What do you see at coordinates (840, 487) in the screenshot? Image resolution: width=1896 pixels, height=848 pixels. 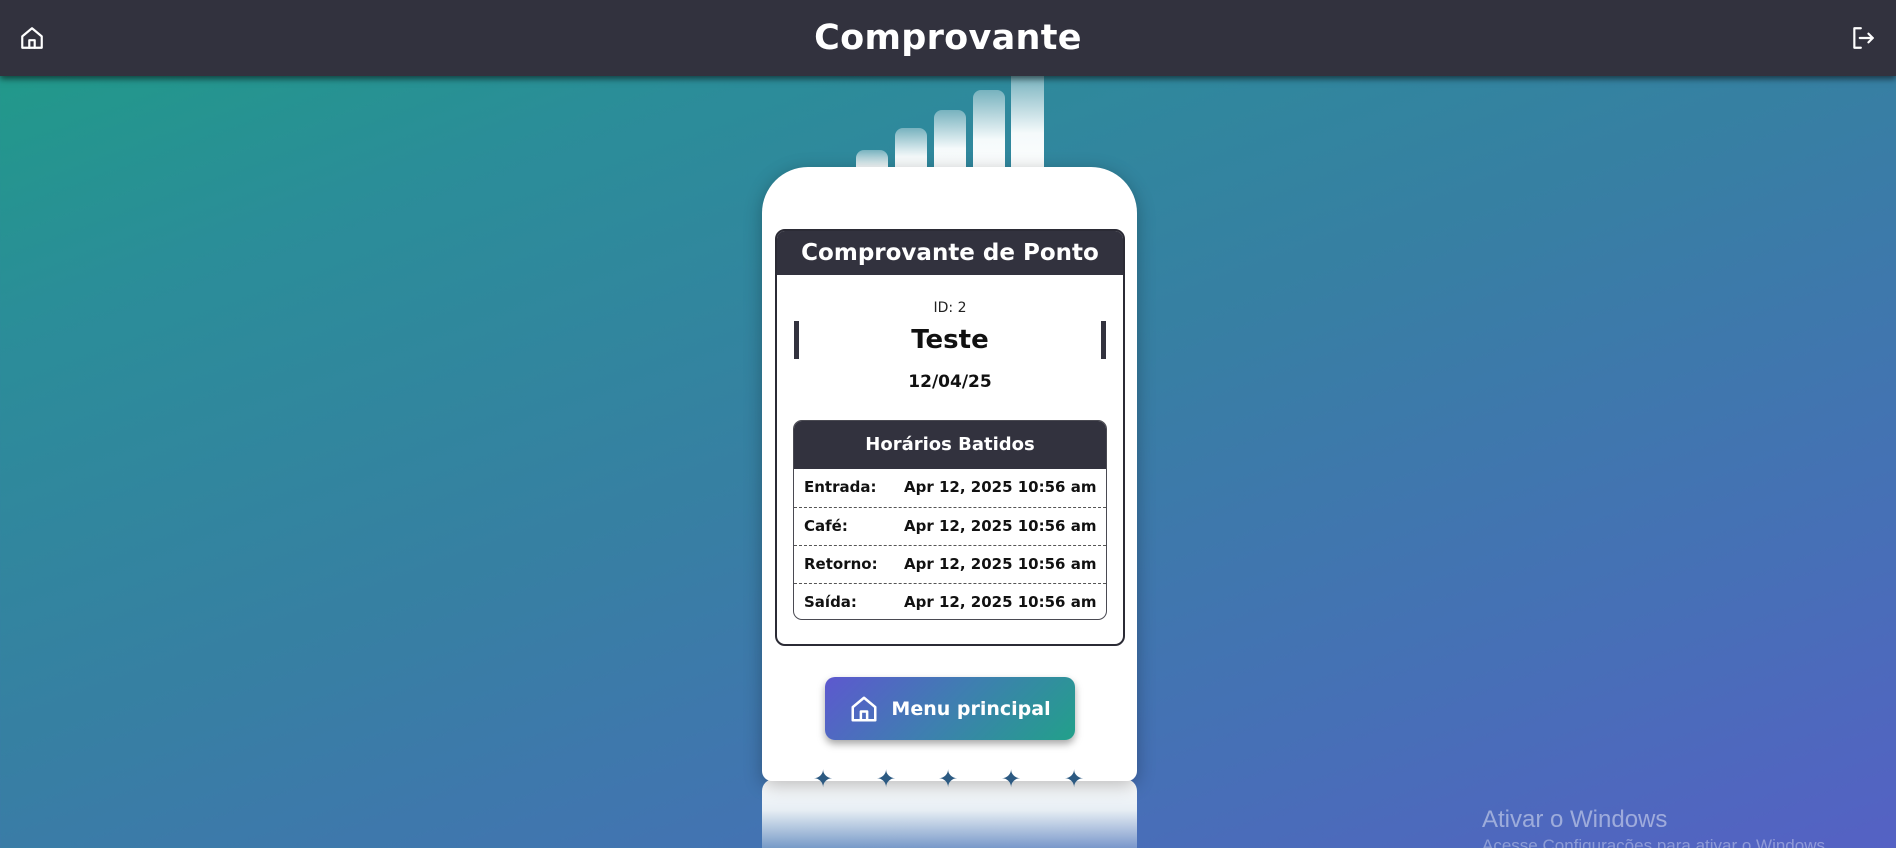 I see `time-label: Entrada:` at bounding box center [840, 487].